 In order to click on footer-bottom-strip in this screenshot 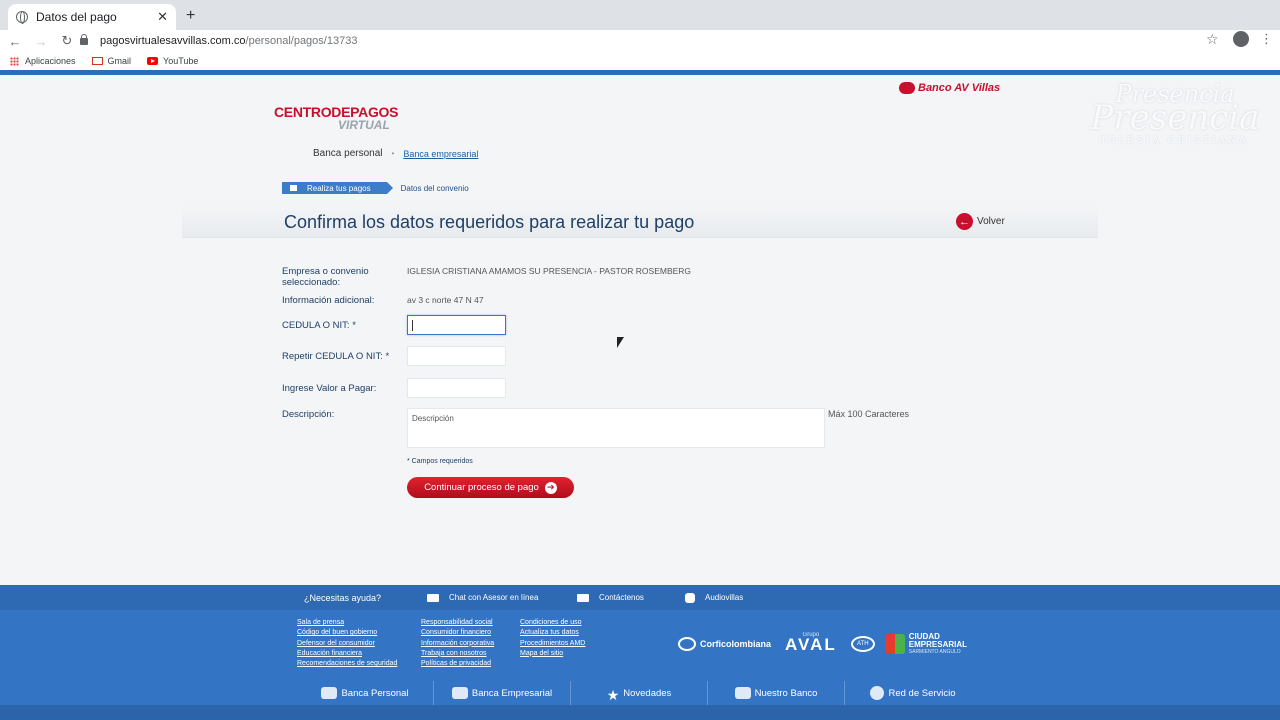, I will do `click(640, 712)`.